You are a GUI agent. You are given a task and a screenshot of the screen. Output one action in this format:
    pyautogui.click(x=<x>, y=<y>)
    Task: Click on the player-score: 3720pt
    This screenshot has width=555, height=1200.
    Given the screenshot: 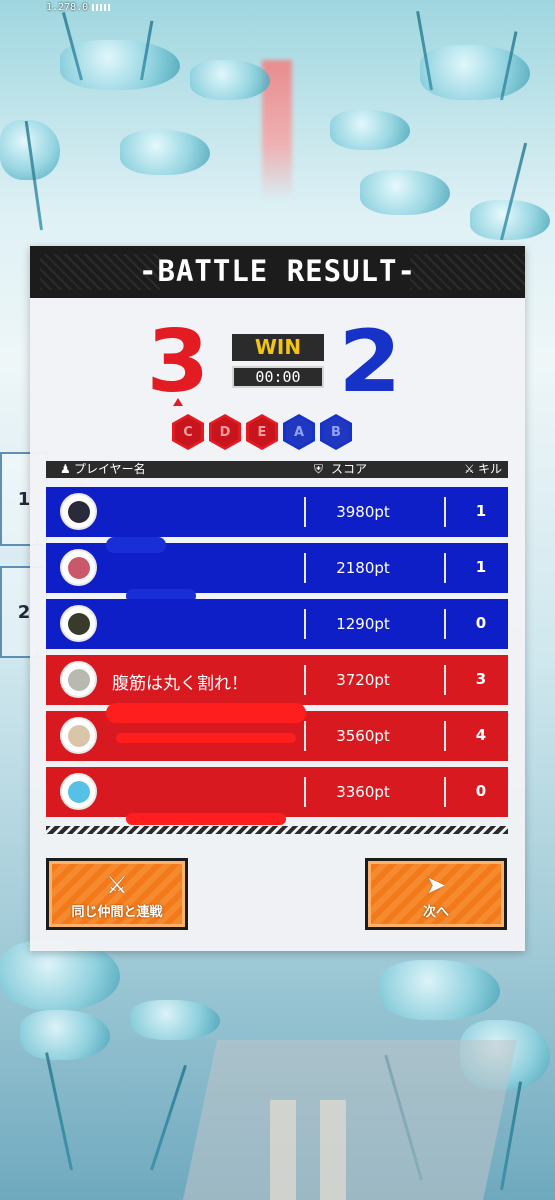 What is the action you would take?
    pyautogui.click(x=363, y=680)
    